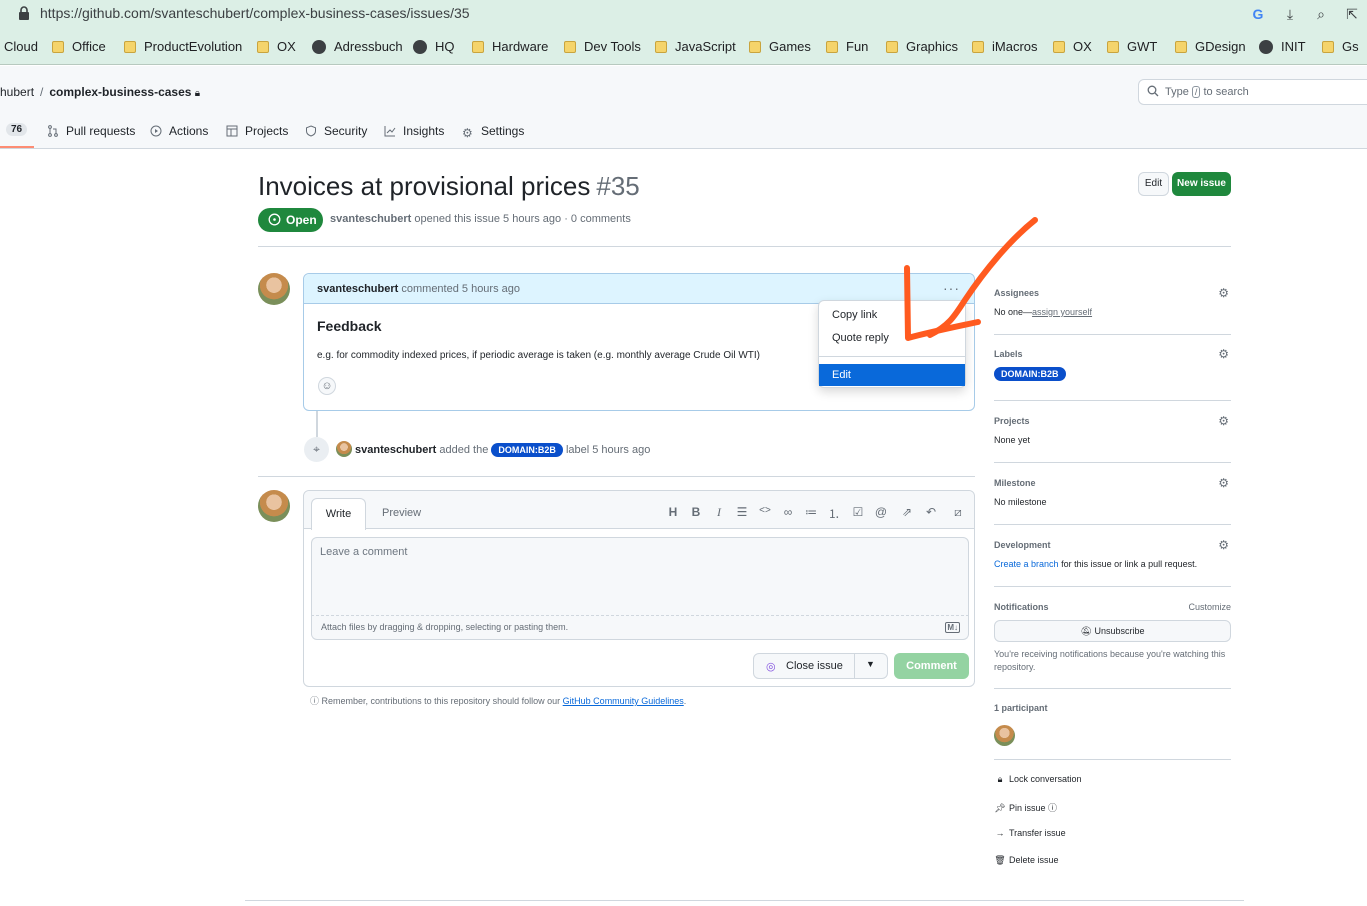 This screenshot has height=906, width=1367. Describe the element at coordinates (719, 512) in the screenshot. I see `italic-icon: I` at that location.